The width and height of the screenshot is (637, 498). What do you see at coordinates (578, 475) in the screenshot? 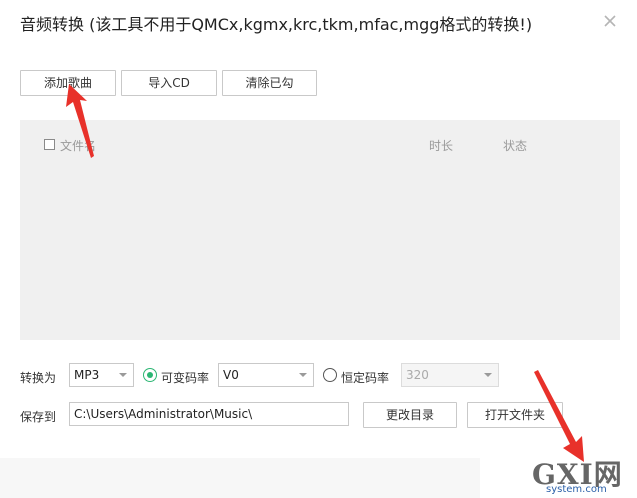
I see `watermark-logo: GXI网 system.com` at bounding box center [578, 475].